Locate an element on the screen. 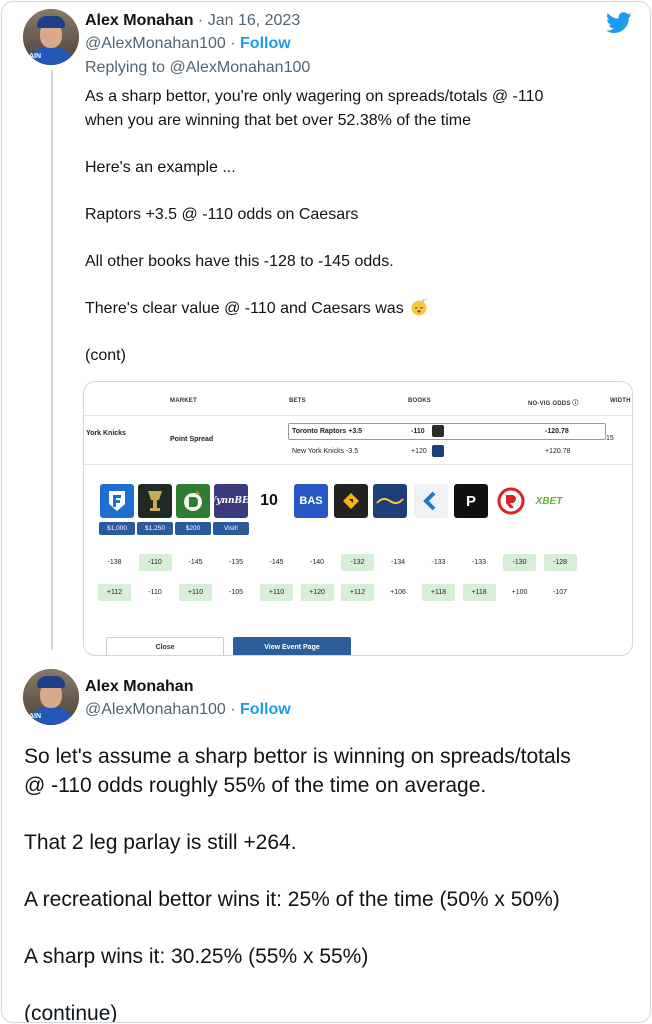 The image size is (652, 1024). bet-name: New York Knicks -3.5 is located at coordinates (325, 451).